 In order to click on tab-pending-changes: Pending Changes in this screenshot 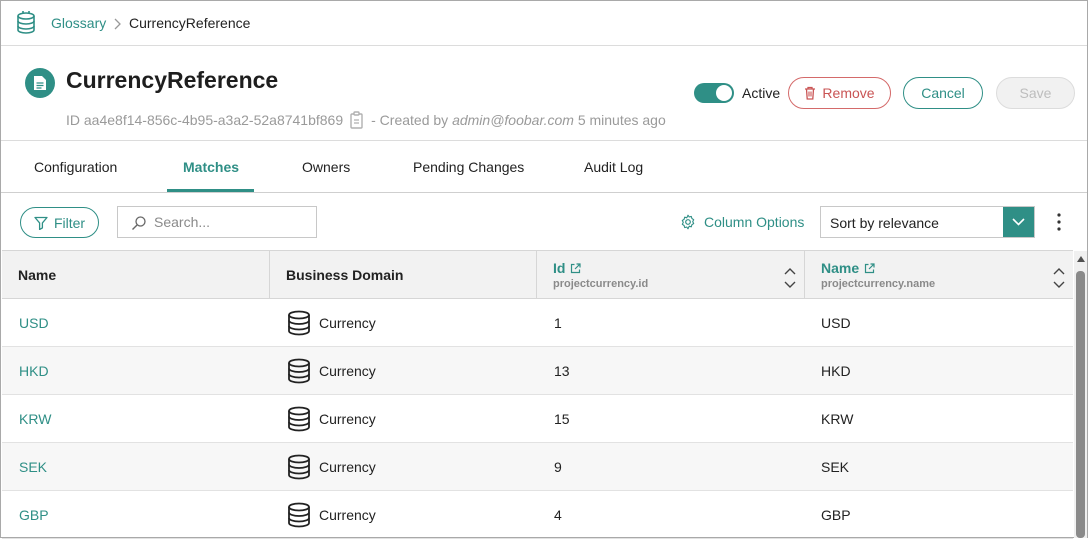, I will do `click(468, 167)`.